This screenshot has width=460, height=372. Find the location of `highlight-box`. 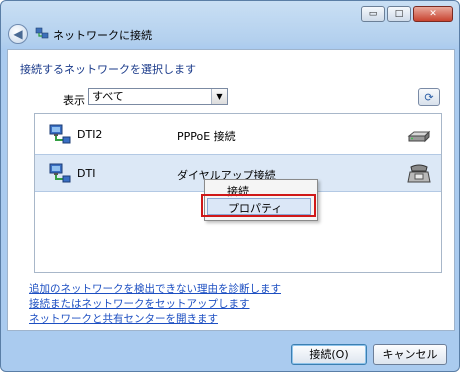

highlight-box is located at coordinates (258, 205).